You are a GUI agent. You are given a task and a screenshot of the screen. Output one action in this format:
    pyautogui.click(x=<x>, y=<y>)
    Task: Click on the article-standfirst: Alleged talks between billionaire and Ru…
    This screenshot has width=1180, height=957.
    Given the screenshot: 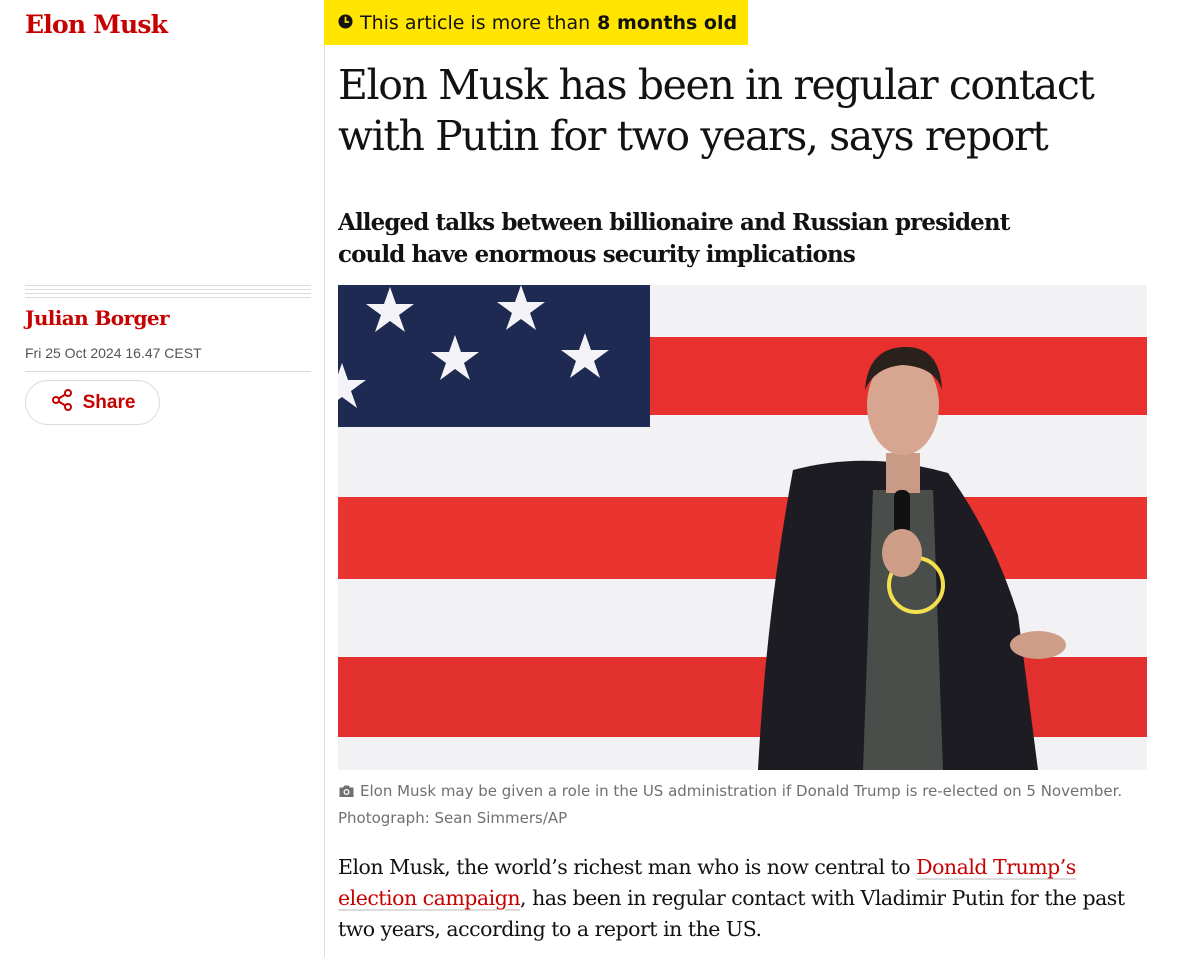 What is the action you would take?
    pyautogui.click(x=674, y=238)
    